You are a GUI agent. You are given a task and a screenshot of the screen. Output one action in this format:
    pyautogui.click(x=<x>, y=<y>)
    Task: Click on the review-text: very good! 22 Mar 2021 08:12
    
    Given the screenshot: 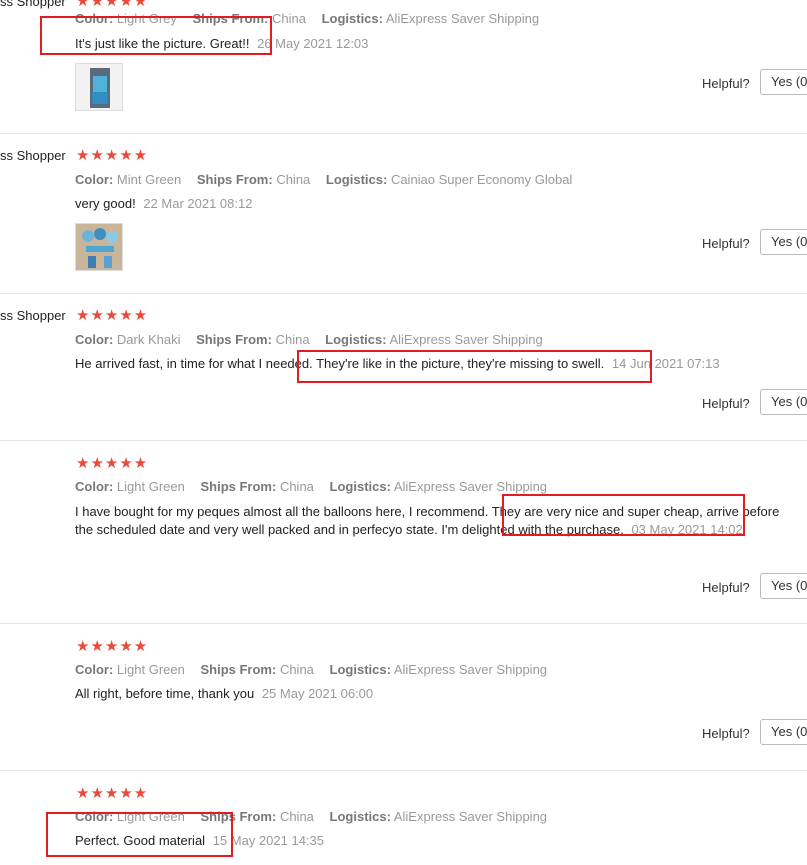 What is the action you would take?
    pyautogui.click(x=164, y=203)
    